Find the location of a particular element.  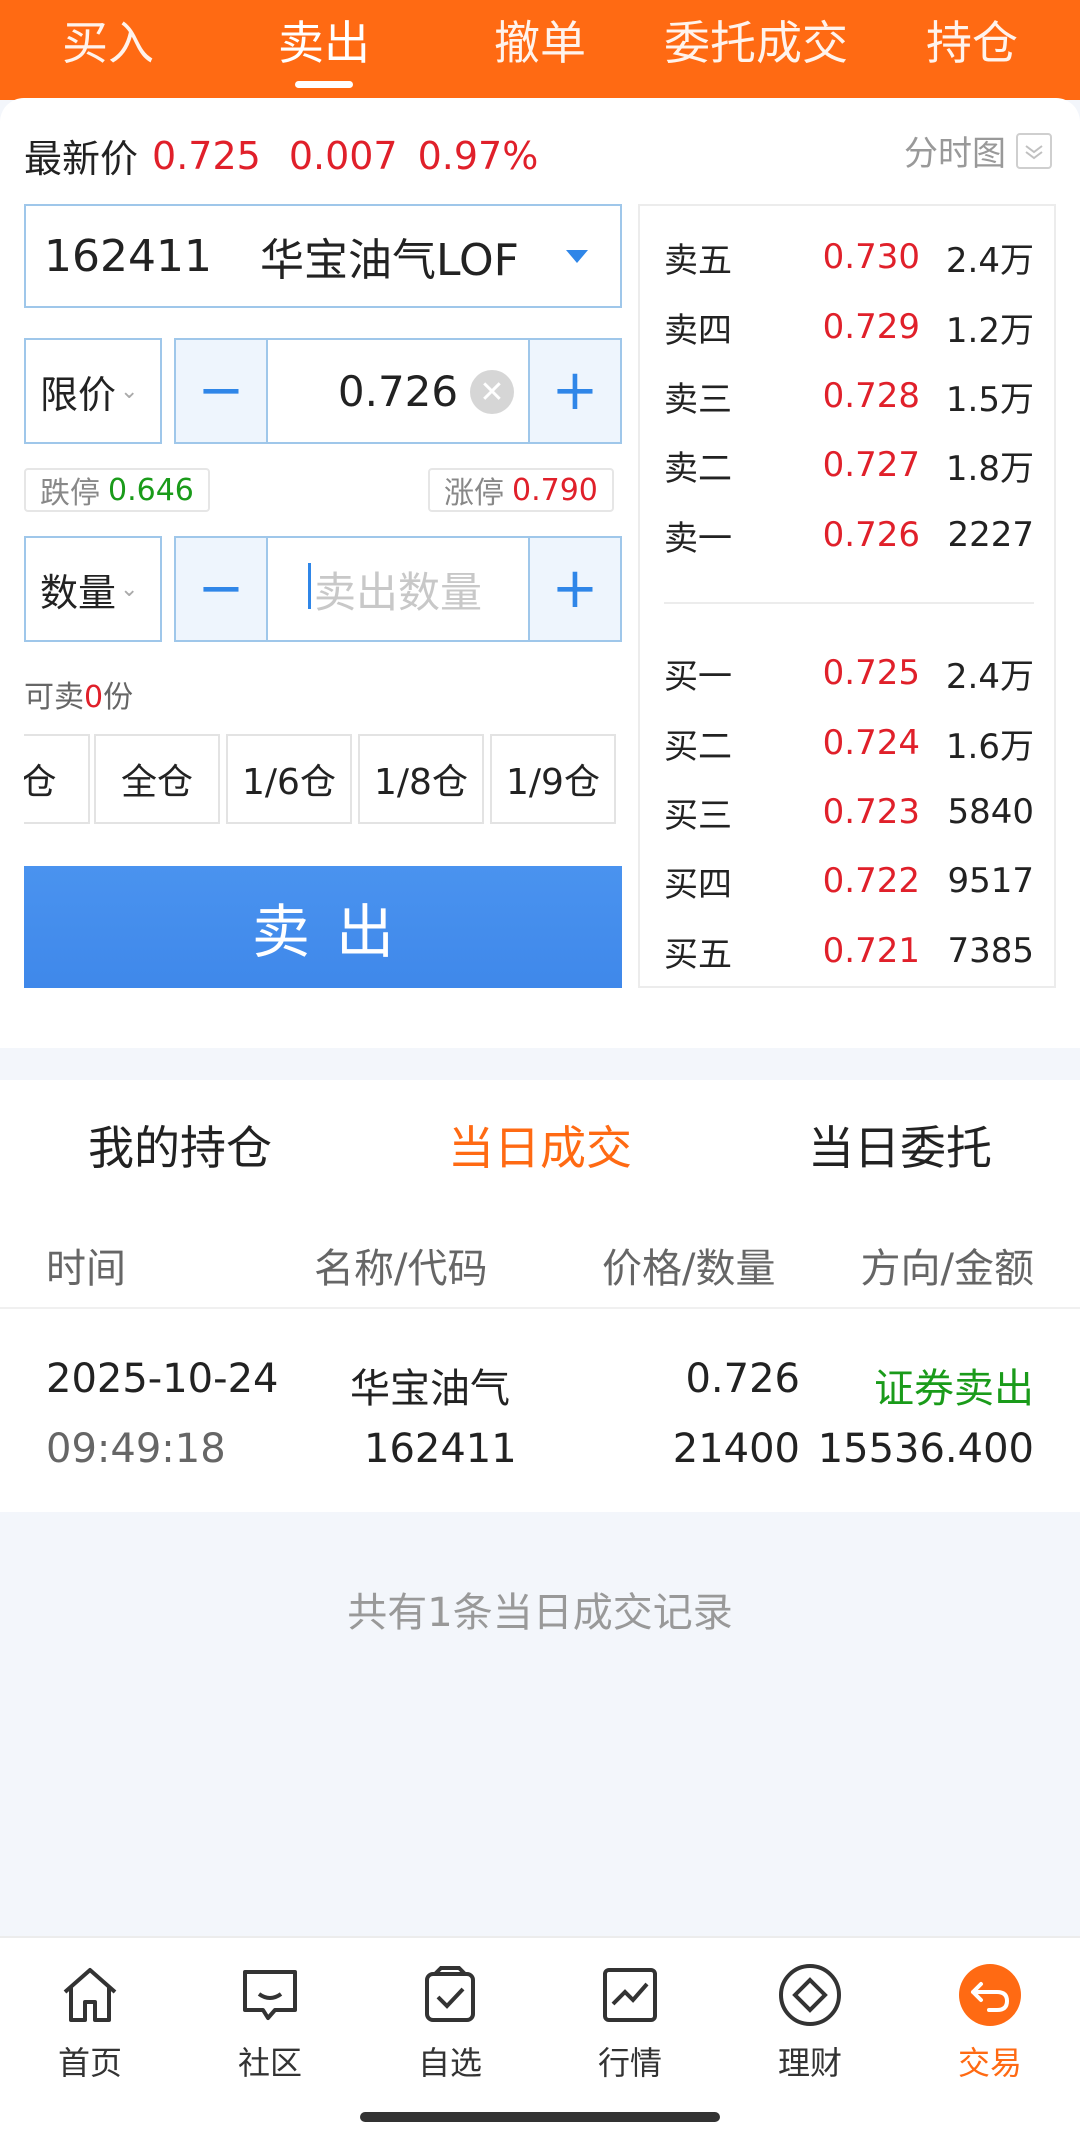

chat-bubble-icon is located at coordinates (270, 1995).